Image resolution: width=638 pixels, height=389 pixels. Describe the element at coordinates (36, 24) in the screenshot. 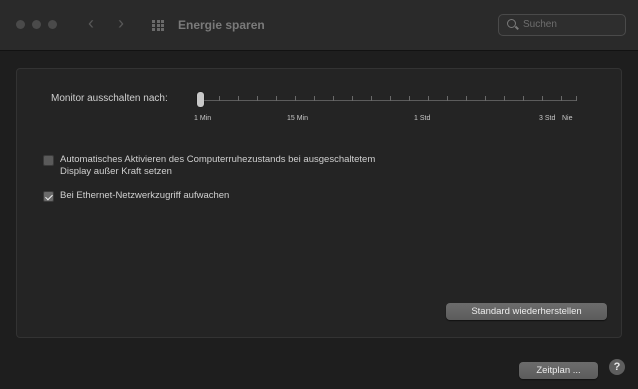

I see `minimize-window-button` at that location.